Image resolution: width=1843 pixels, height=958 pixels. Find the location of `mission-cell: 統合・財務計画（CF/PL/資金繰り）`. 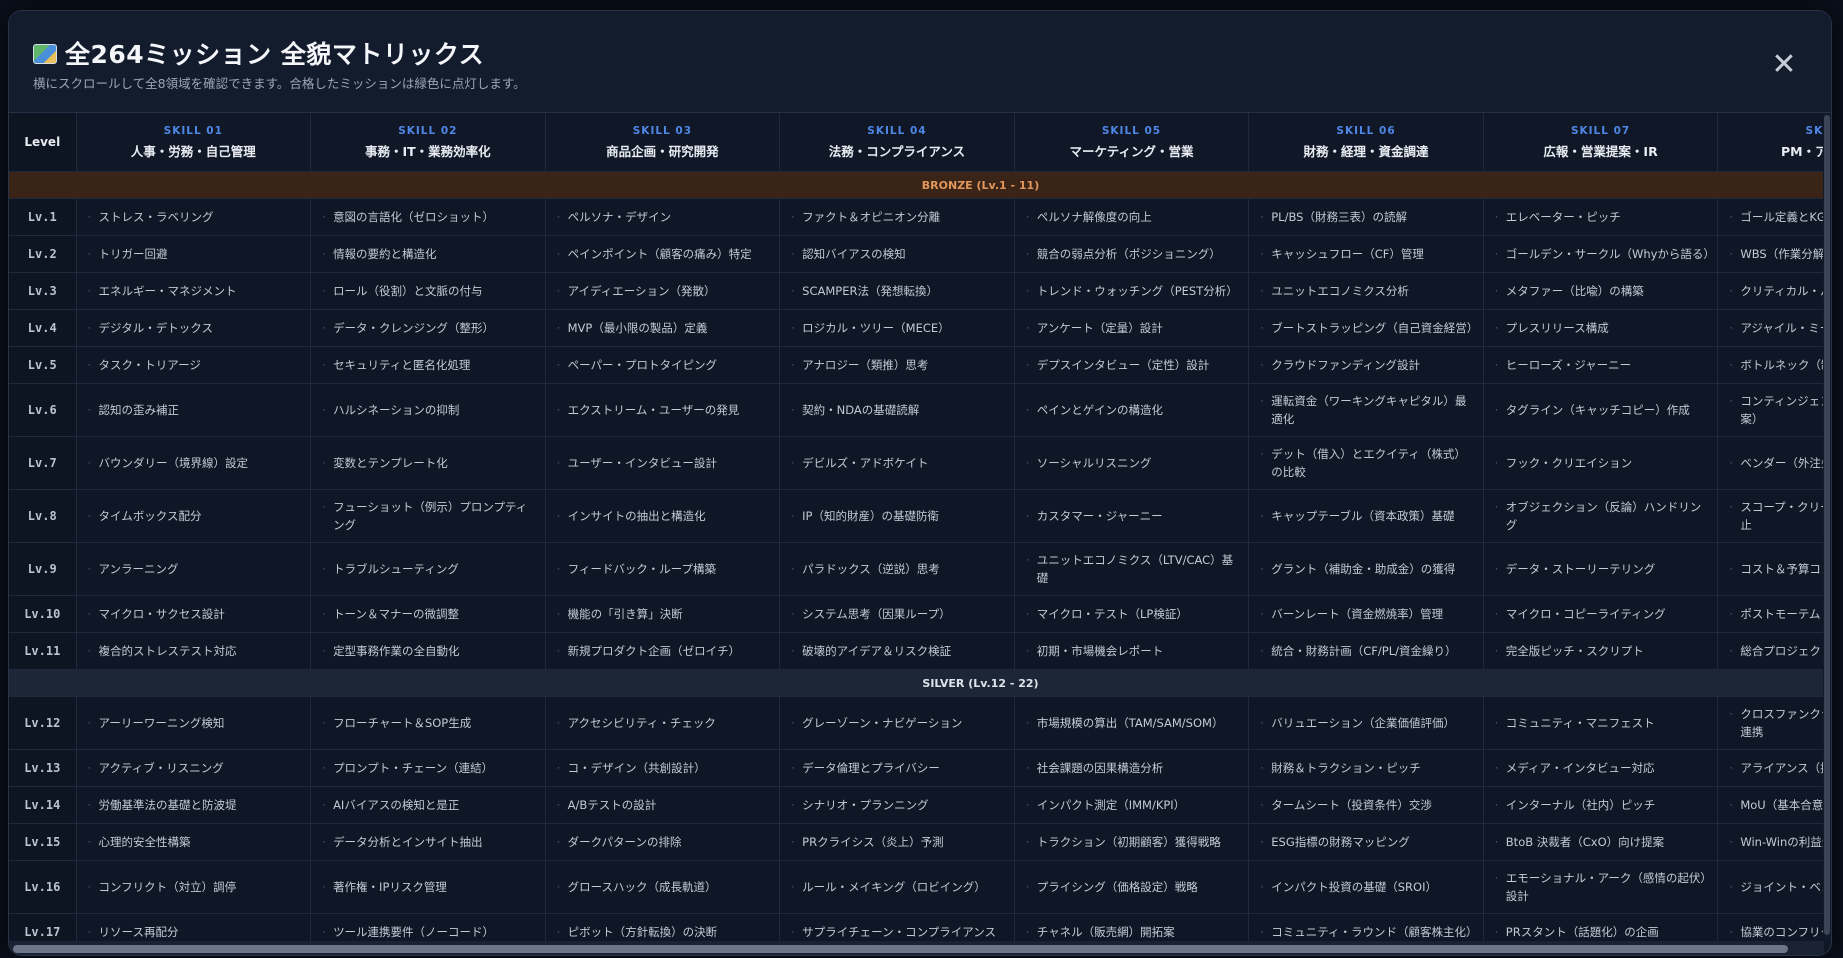

mission-cell: 統合・財務計画（CF/PL/資金繰り） is located at coordinates (1366, 651).